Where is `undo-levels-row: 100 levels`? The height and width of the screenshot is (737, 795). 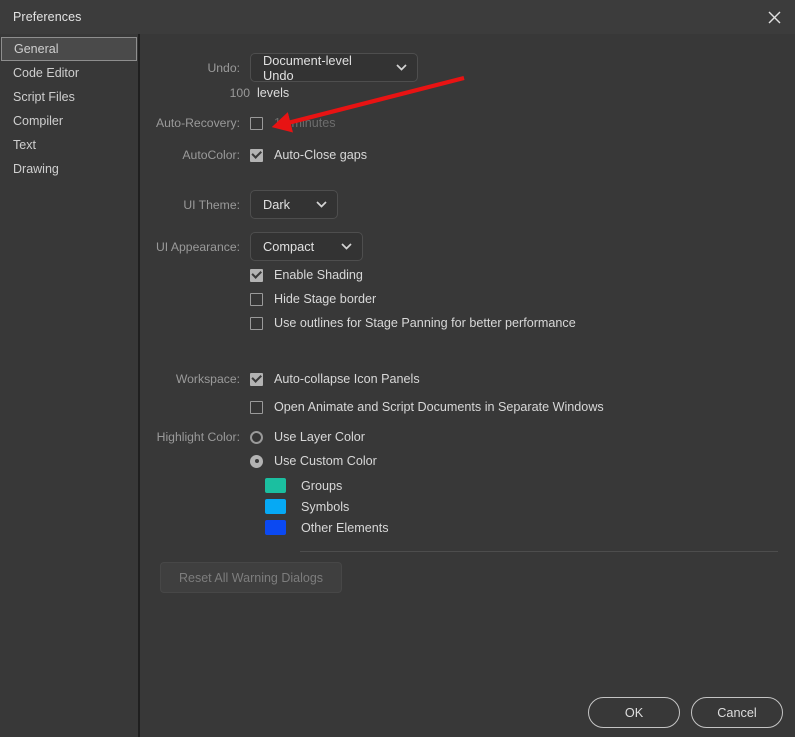
undo-levels-row: 100 levels is located at coordinates (215, 93).